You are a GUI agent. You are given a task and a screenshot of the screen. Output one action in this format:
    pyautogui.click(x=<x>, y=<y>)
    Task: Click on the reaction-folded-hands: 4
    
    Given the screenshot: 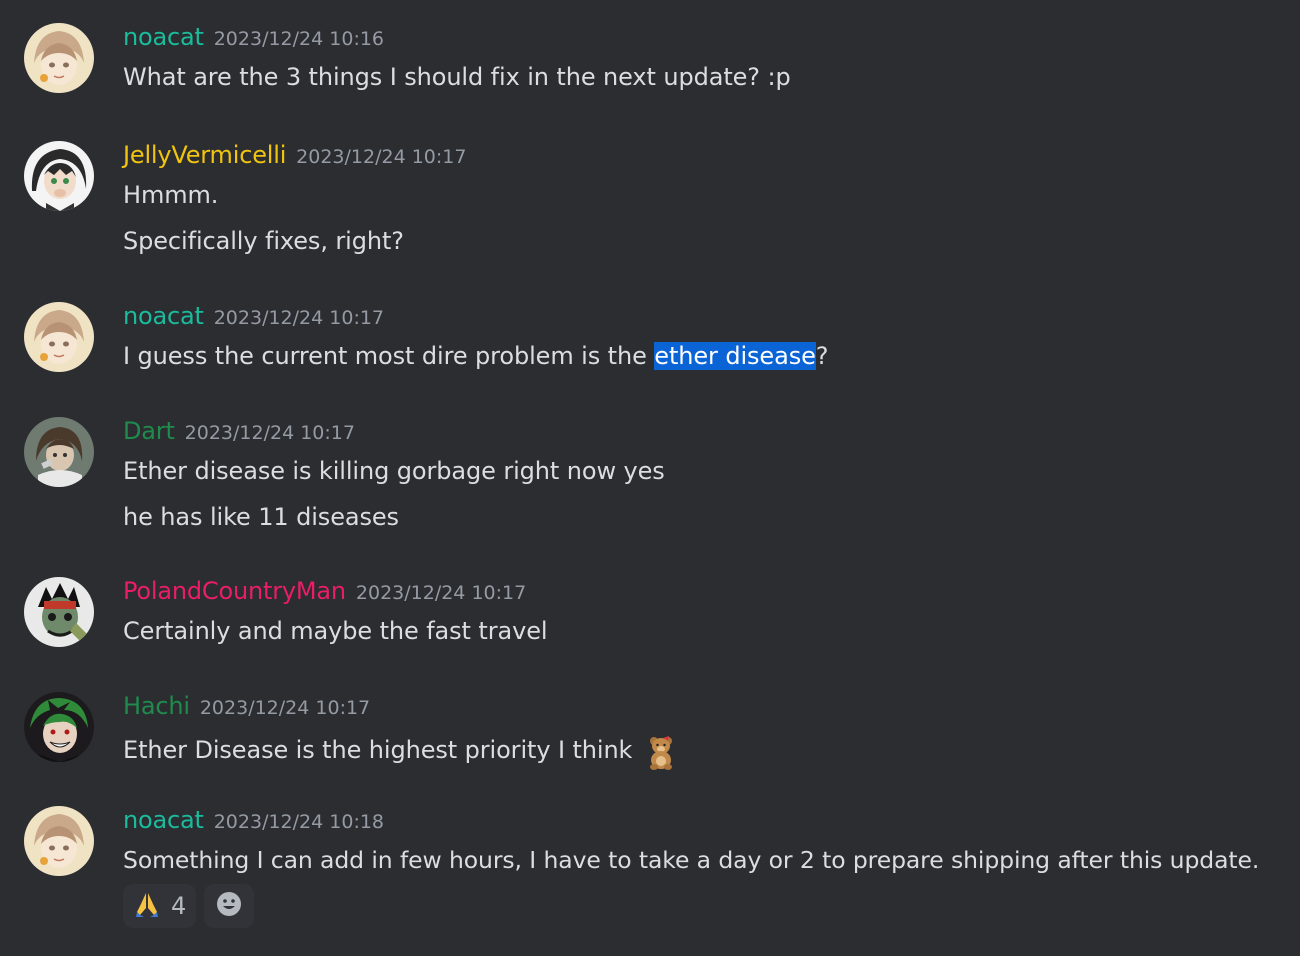 What is the action you would take?
    pyautogui.click(x=160, y=906)
    